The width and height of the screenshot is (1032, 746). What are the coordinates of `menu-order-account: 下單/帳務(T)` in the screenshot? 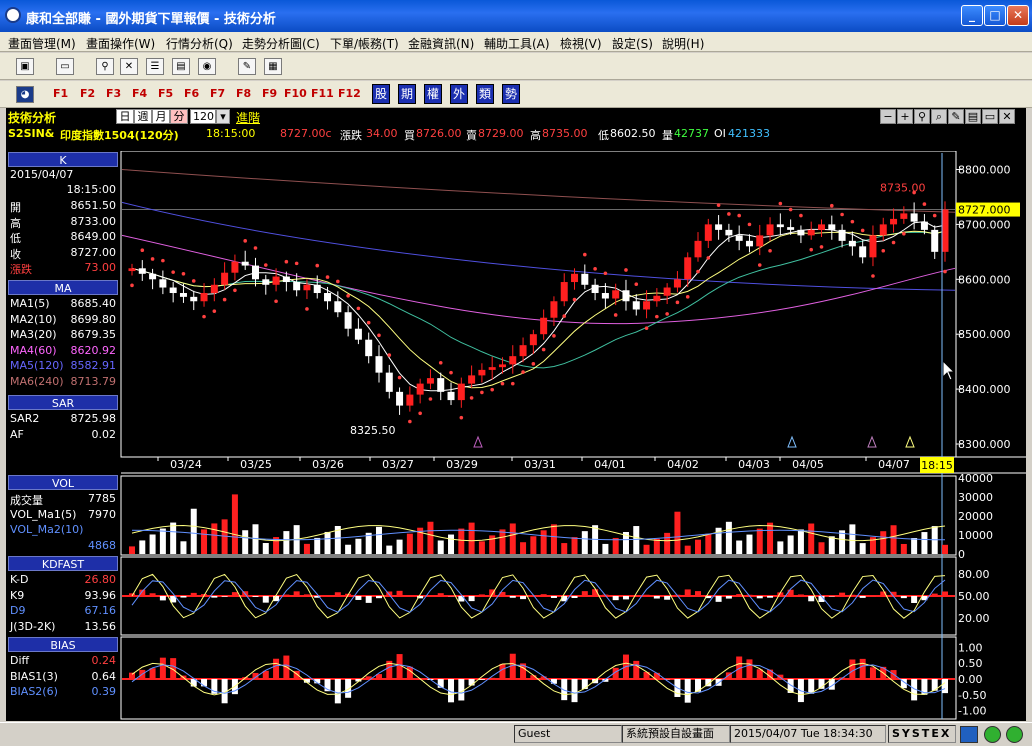 It's located at (364, 43).